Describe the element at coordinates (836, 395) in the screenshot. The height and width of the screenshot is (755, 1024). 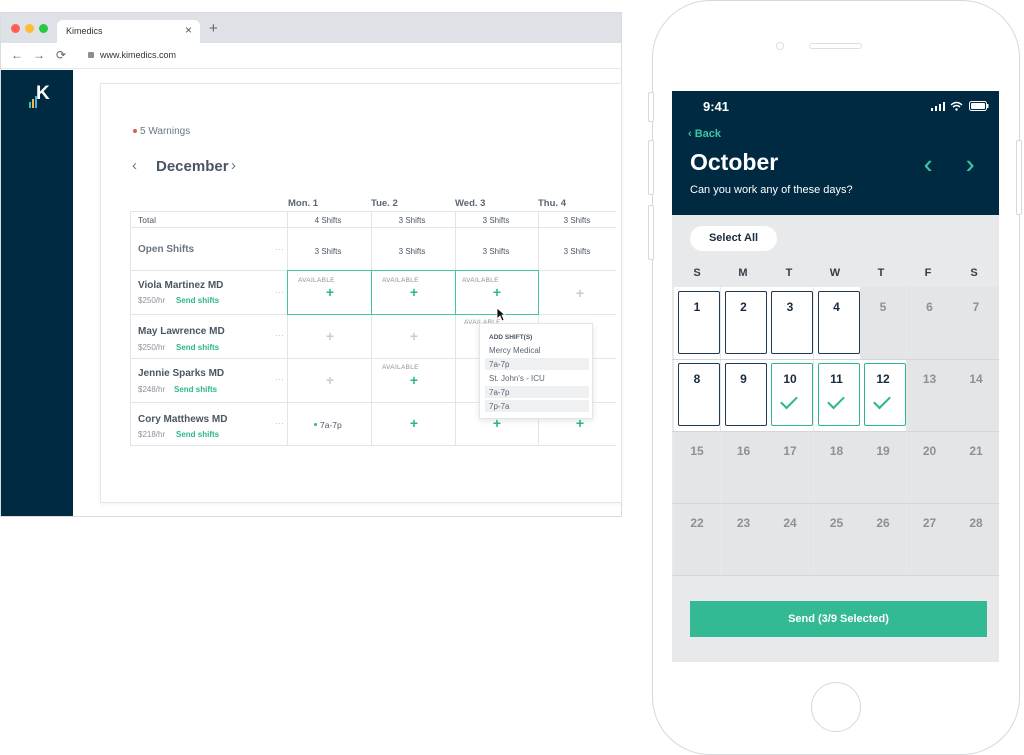
I see `calendar-day: 11` at that location.